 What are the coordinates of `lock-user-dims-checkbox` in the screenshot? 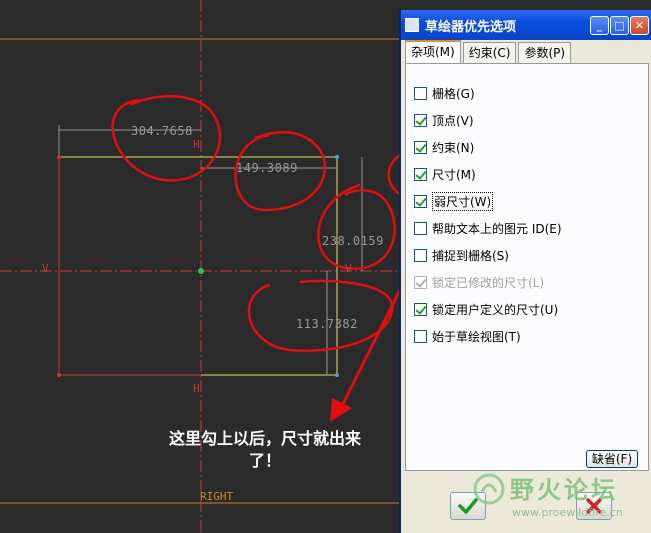 It's located at (420, 309).